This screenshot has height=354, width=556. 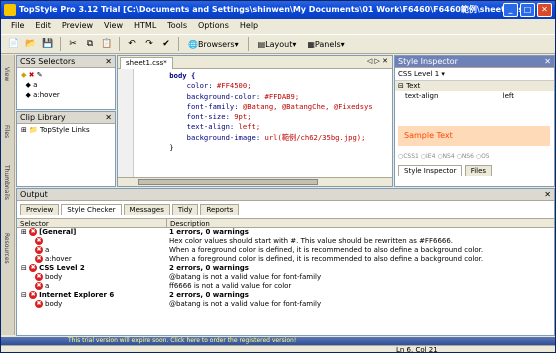 I want to click on css-property: background-color:, so click(x=224, y=96).